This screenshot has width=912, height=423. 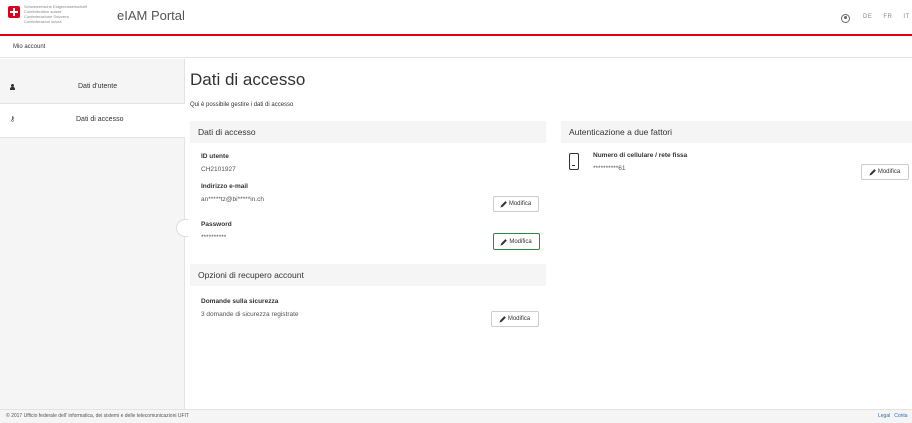 I want to click on panel-heading: Opzioni di recupero account, so click(x=251, y=275).